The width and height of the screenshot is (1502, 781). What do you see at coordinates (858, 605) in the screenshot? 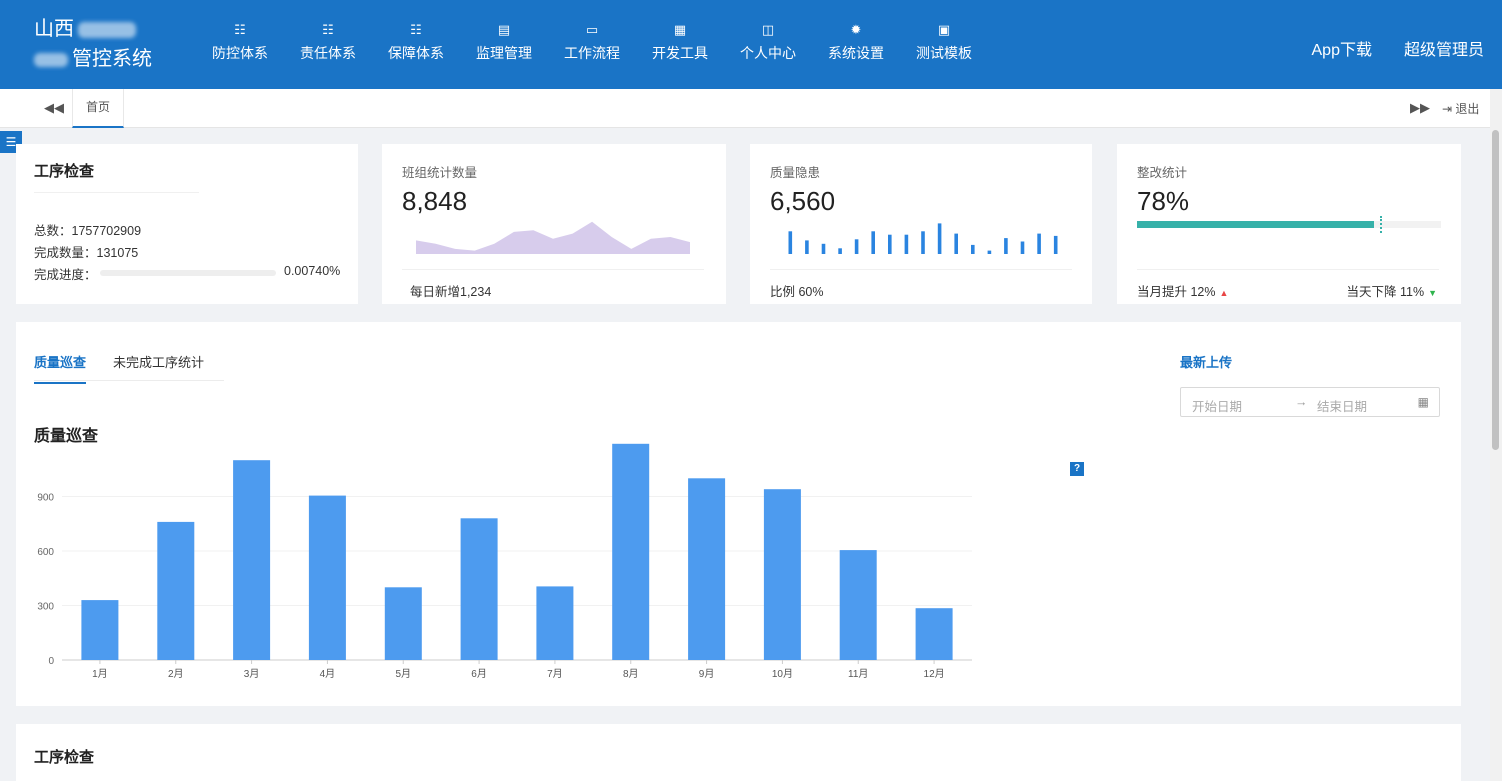
I see `bar-11月` at bounding box center [858, 605].